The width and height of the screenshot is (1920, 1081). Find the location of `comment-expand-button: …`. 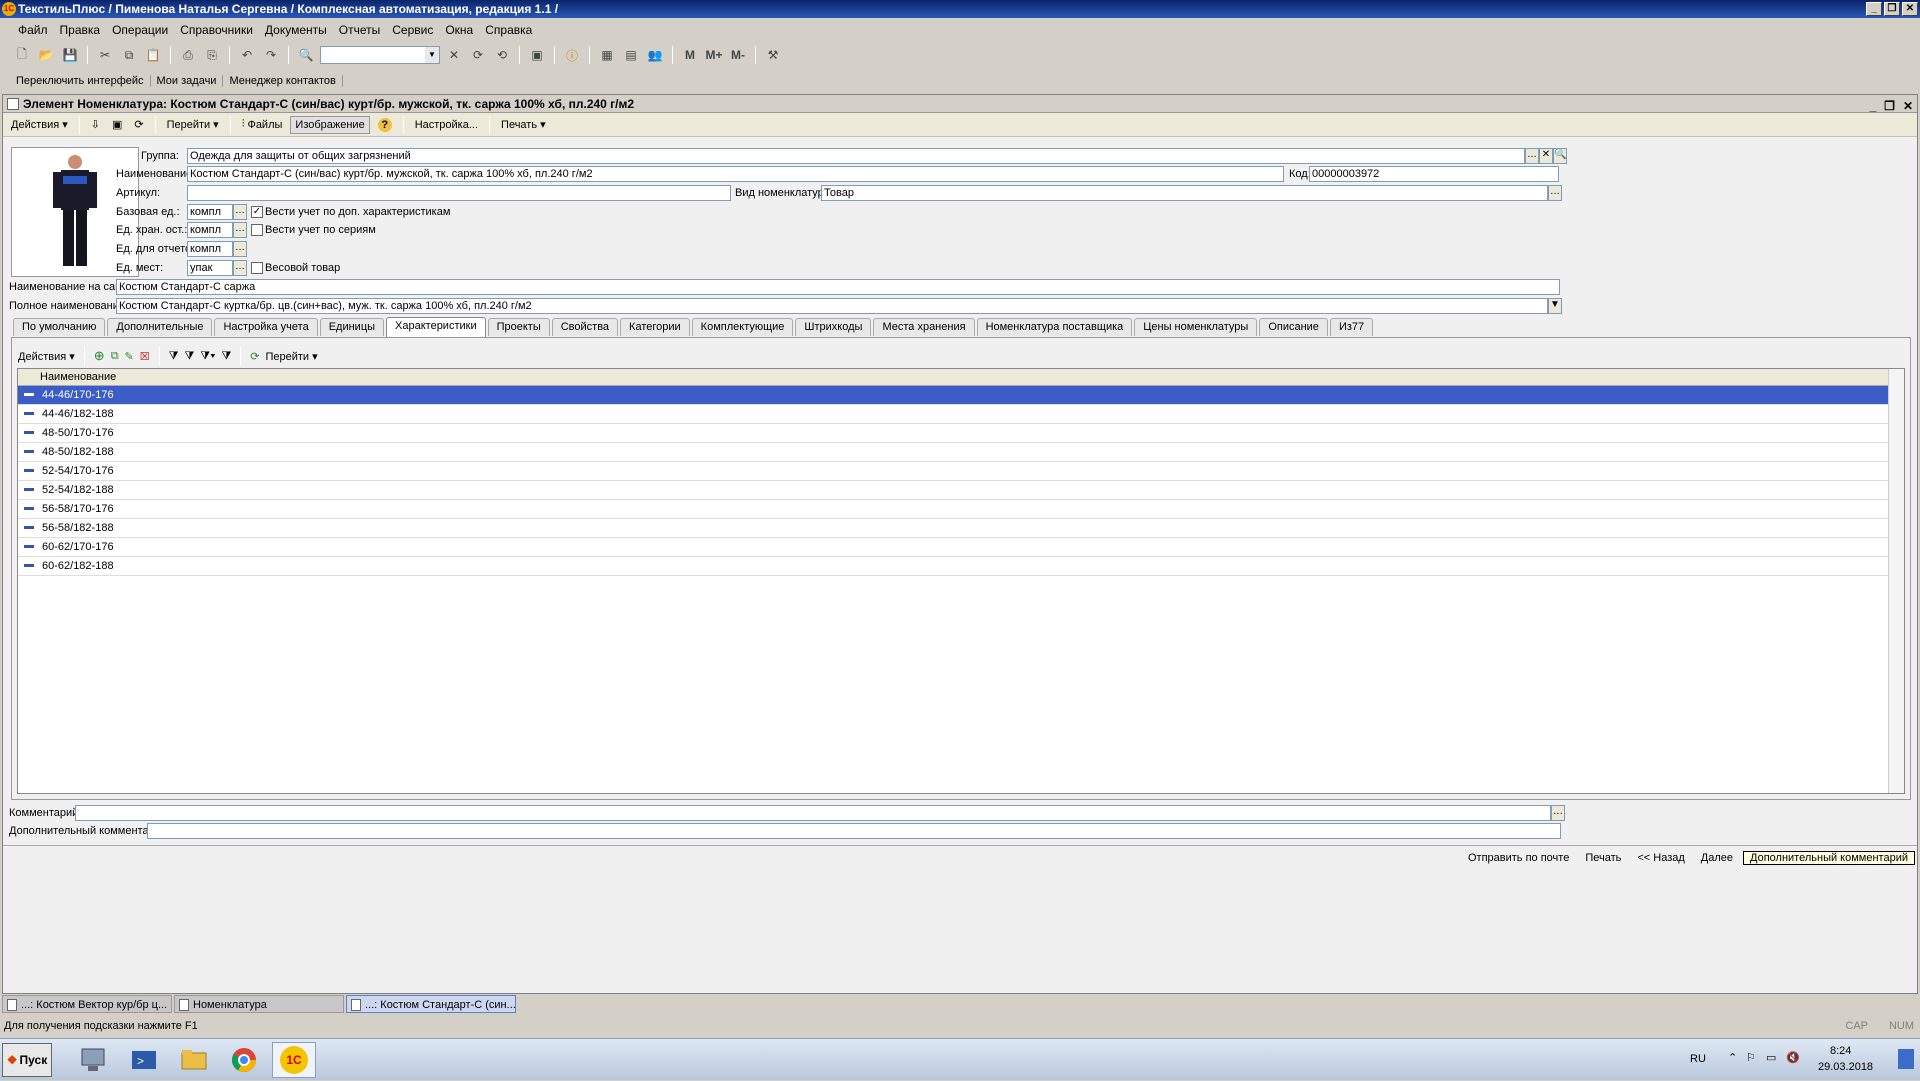

comment-expand-button: … is located at coordinates (1558, 813).